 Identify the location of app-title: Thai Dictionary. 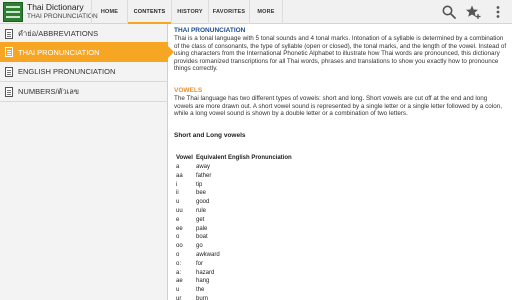
(55, 7).